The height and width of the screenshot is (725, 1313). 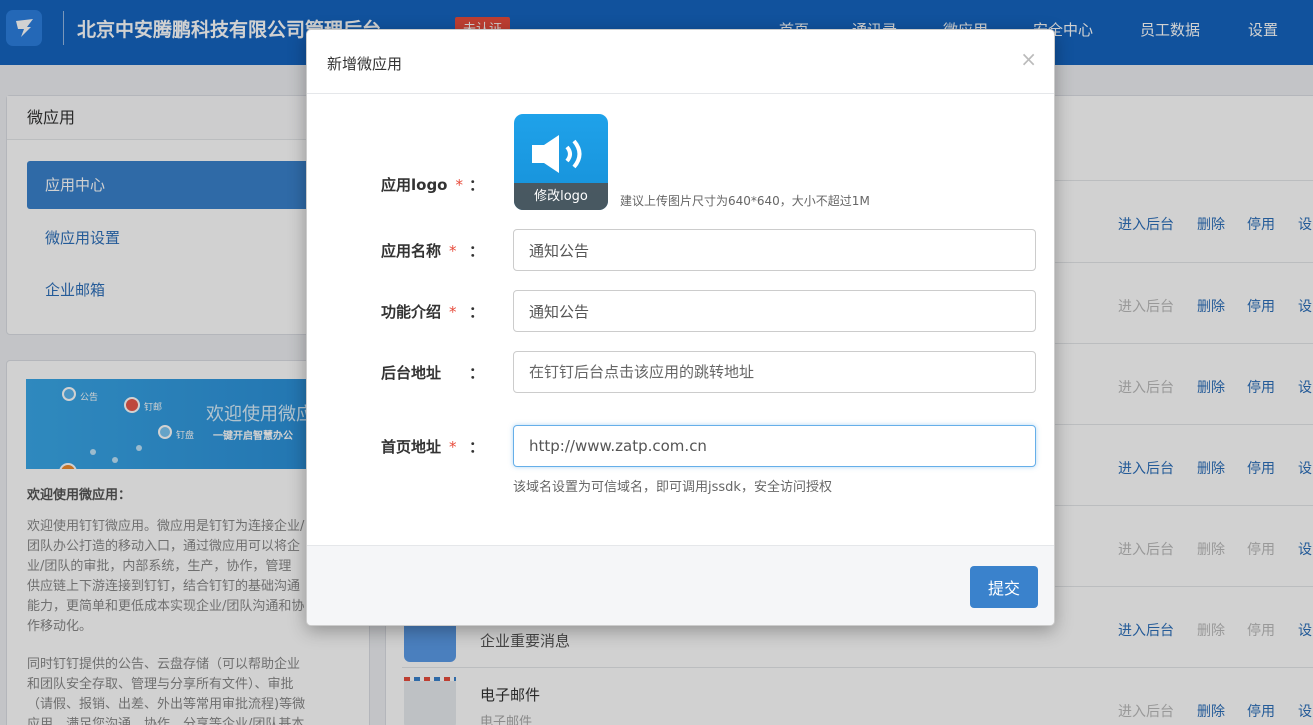 What do you see at coordinates (774, 372) in the screenshot?
I see `backend-address-input` at bounding box center [774, 372].